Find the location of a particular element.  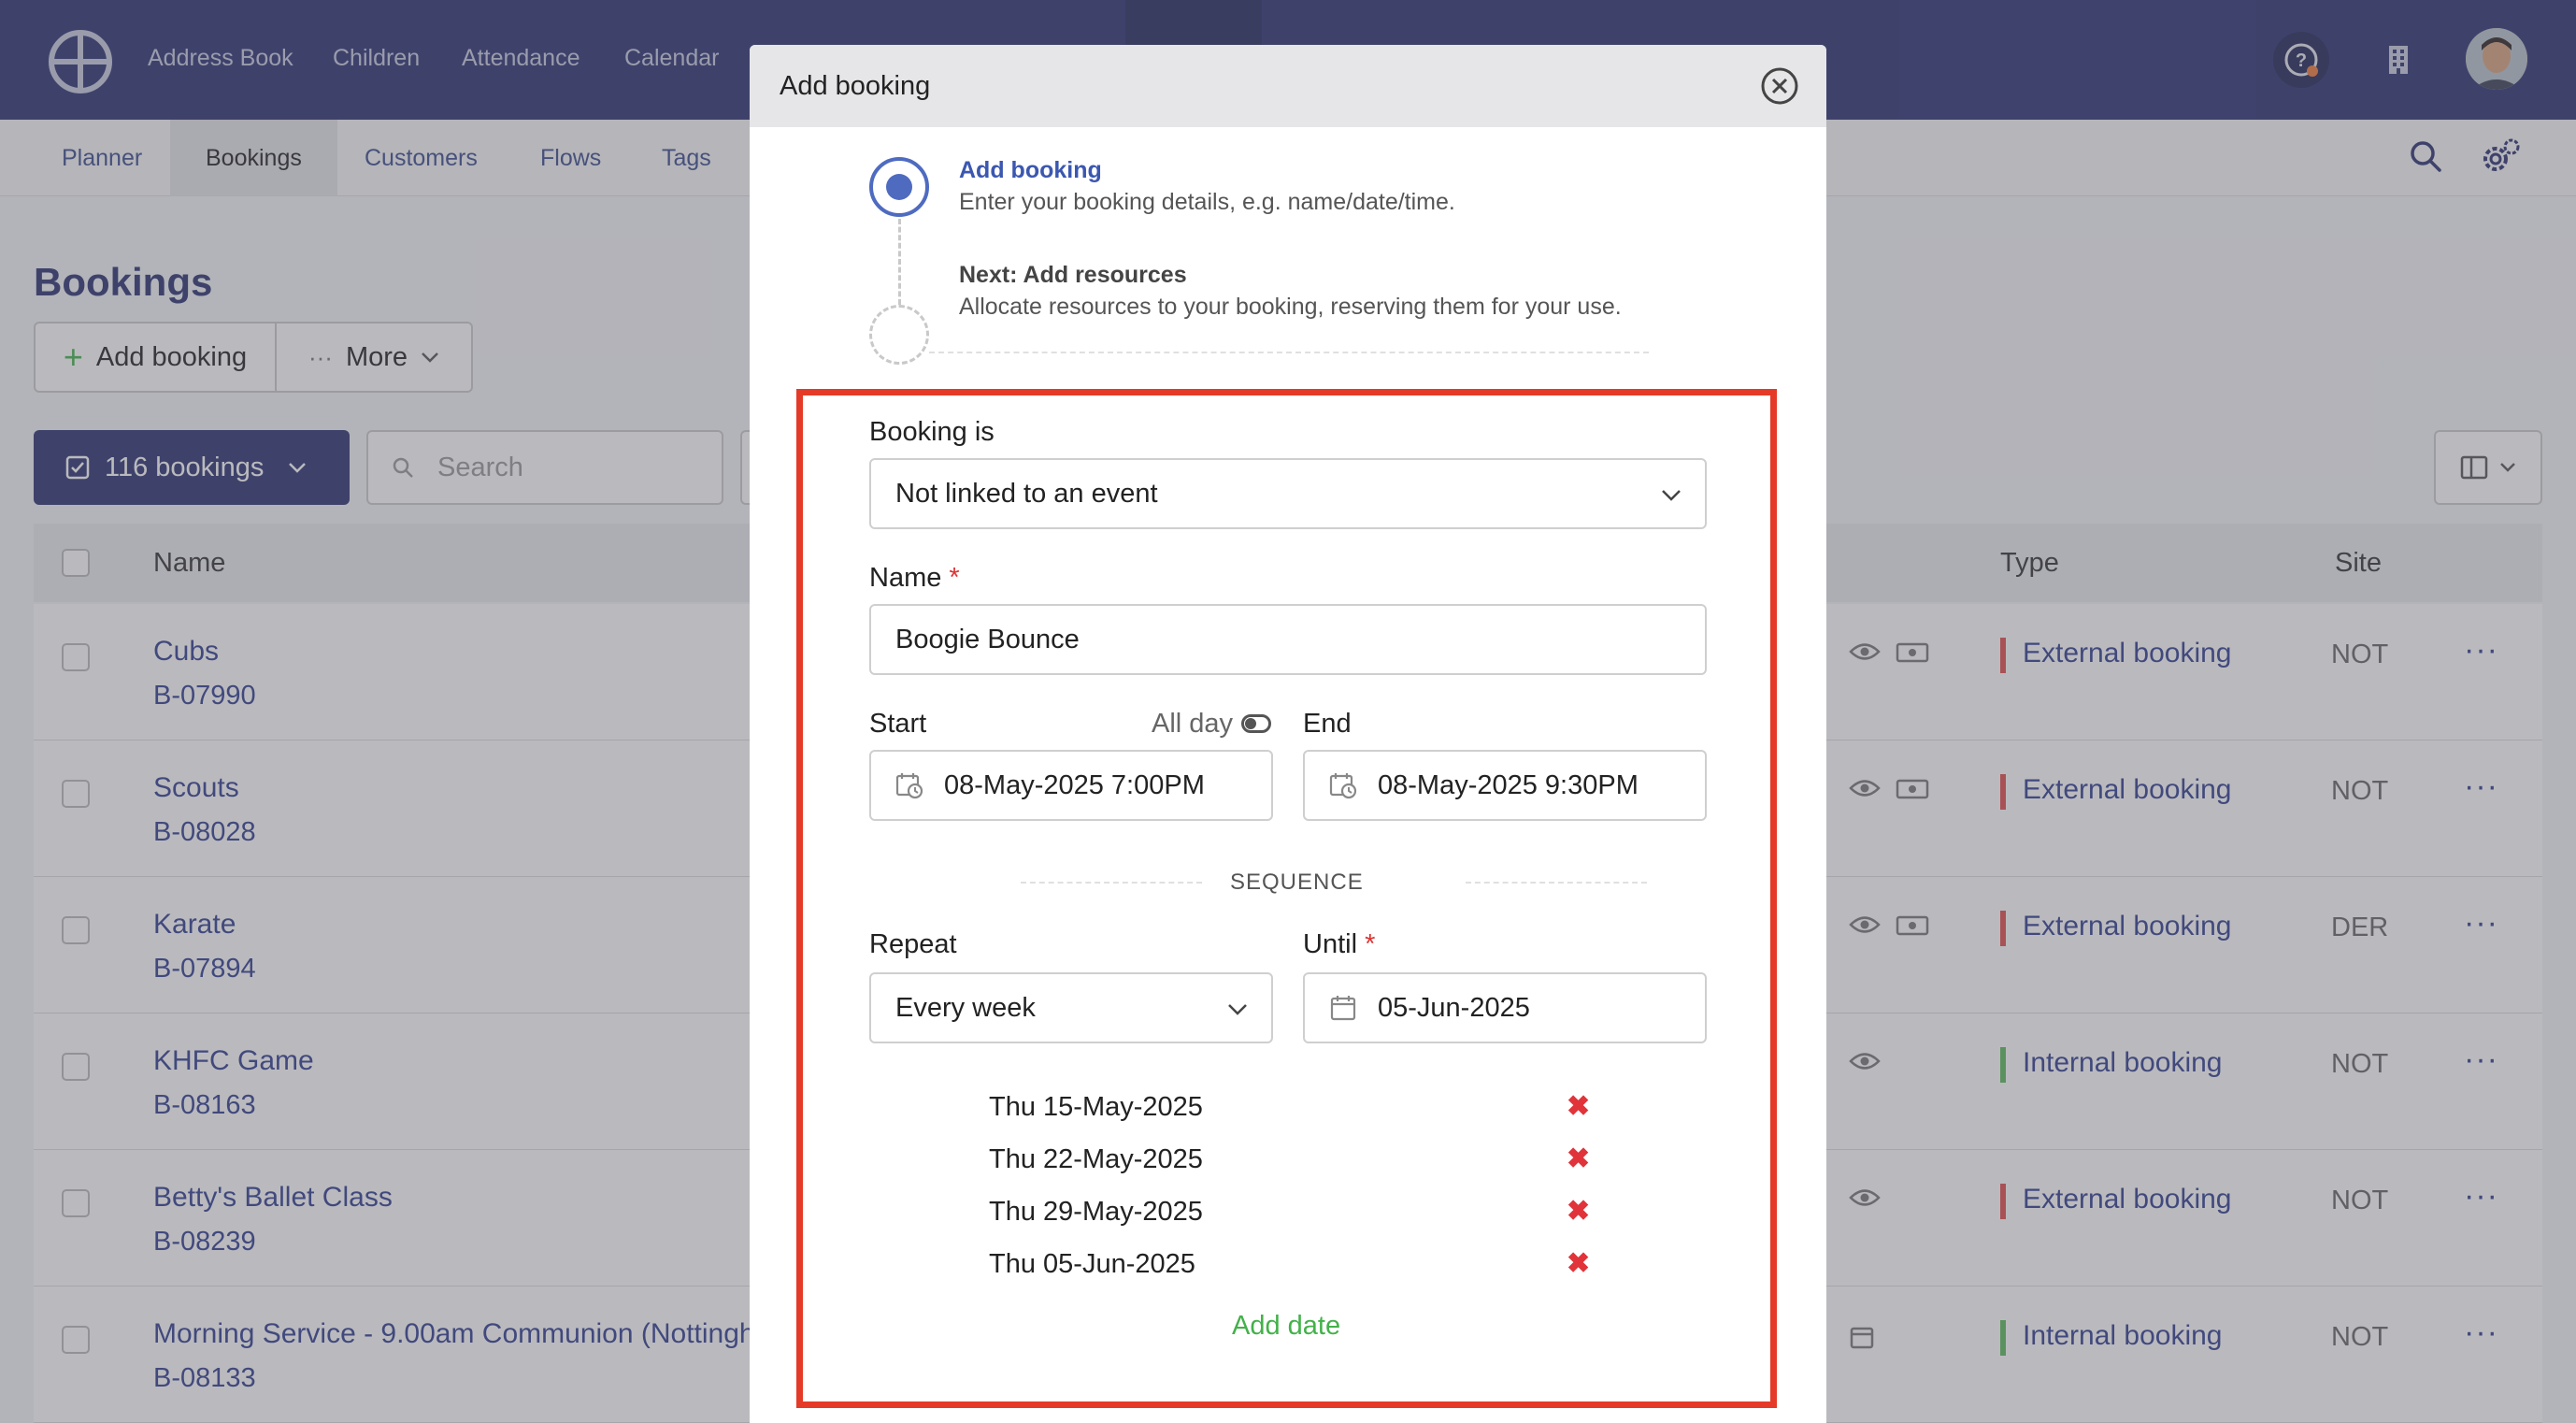

all-day-toggle is located at coordinates (1256, 723).